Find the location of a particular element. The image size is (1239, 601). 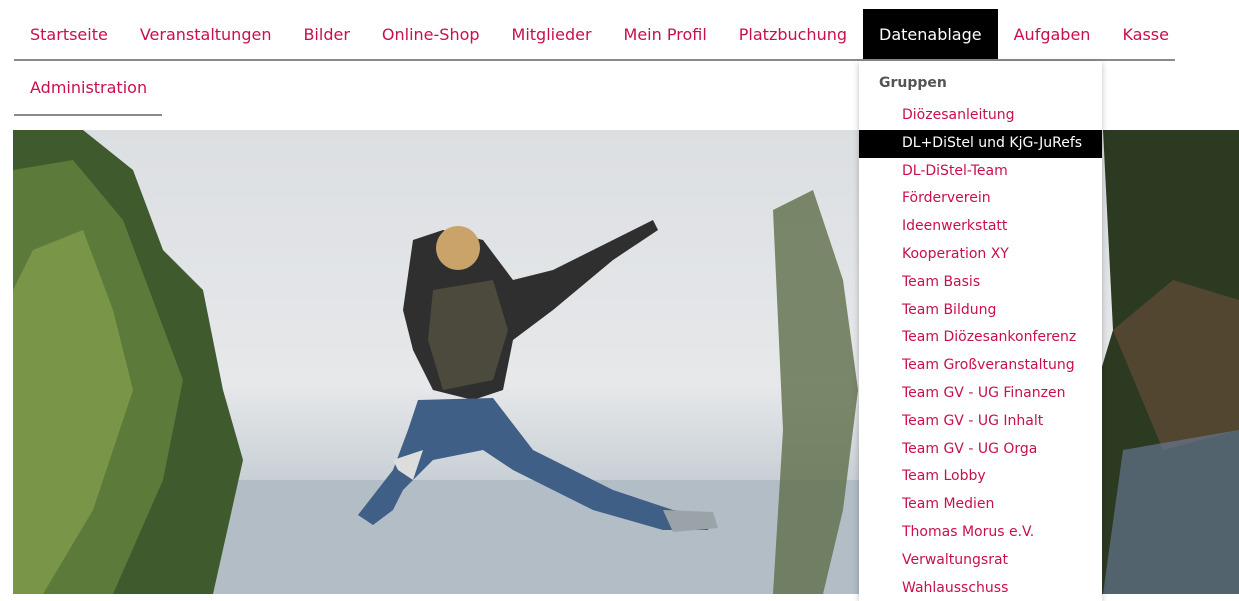

nav-item-administration: Administration is located at coordinates (88, 88).